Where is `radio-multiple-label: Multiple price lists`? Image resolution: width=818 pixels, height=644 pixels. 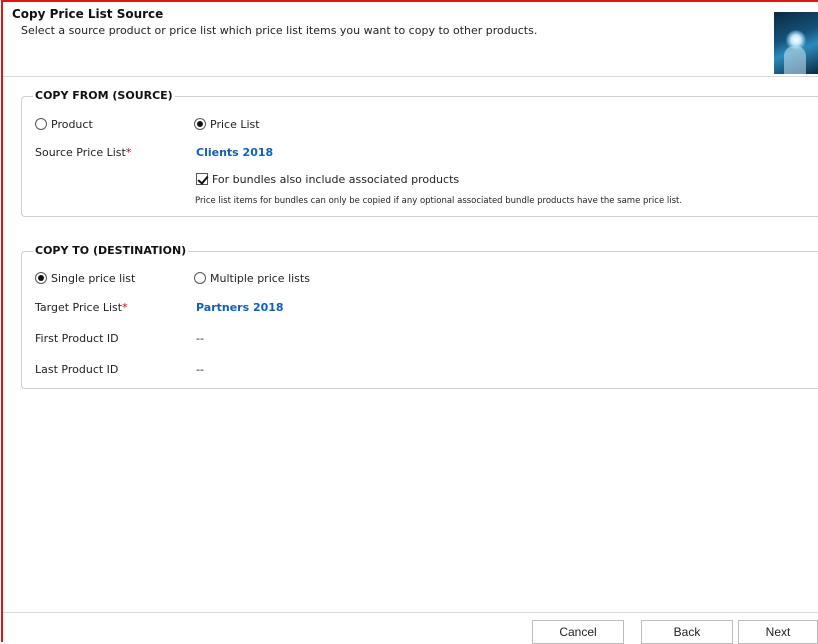 radio-multiple-label: Multiple price lists is located at coordinates (260, 278).